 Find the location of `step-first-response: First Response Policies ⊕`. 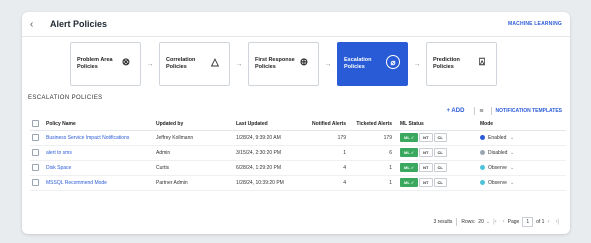

step-first-response: First Response Policies ⊕ is located at coordinates (283, 64).